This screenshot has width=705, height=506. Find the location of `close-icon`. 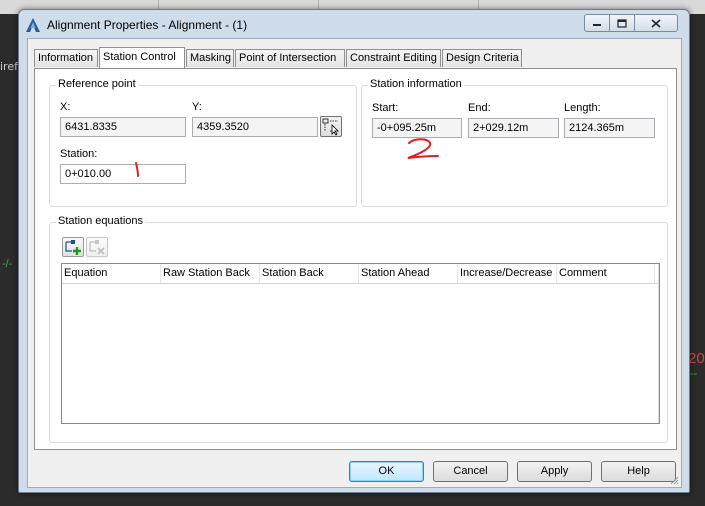

close-icon is located at coordinates (656, 23).